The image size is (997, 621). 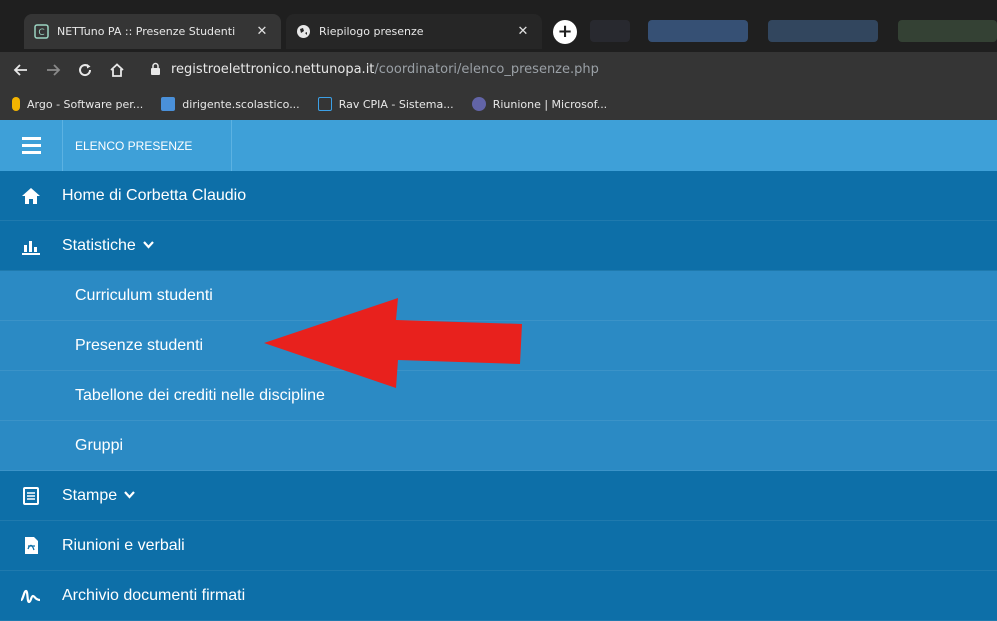 What do you see at coordinates (147, 145) in the screenshot?
I see `page-title: ELENCO PRESENZE` at bounding box center [147, 145].